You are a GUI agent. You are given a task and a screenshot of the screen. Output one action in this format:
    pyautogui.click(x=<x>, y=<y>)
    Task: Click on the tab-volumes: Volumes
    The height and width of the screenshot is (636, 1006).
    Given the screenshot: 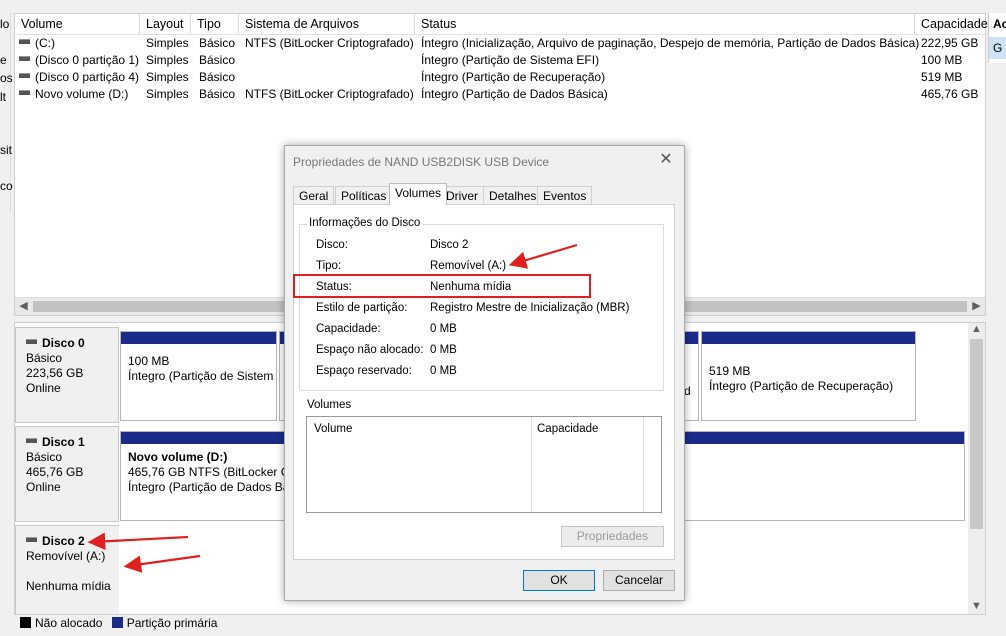 What is the action you would take?
    pyautogui.click(x=418, y=194)
    